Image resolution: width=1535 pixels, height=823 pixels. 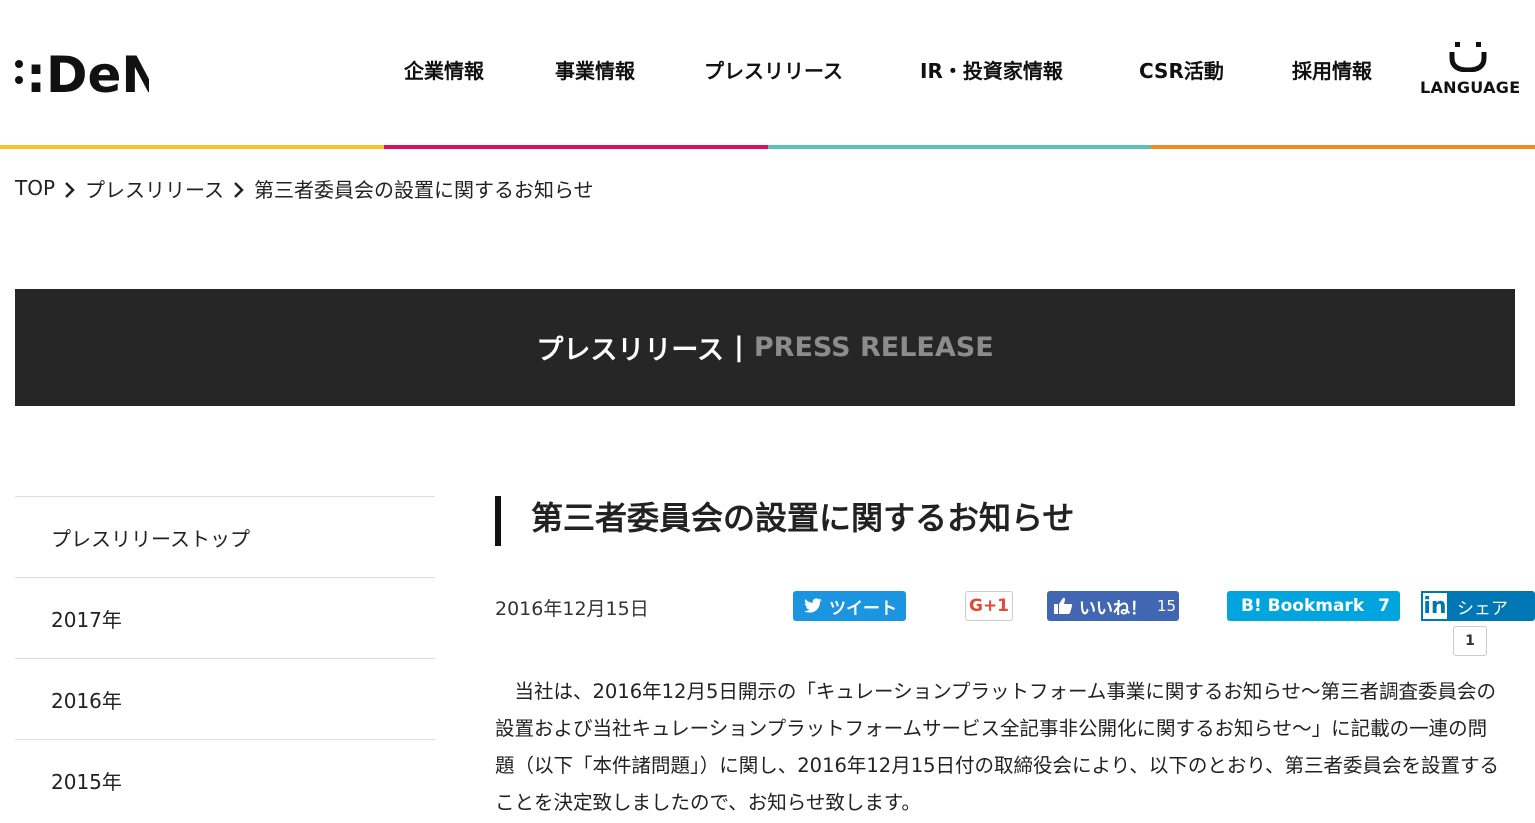 I want to click on nav-item-recruit: 採用情報, so click(x=1332, y=69).